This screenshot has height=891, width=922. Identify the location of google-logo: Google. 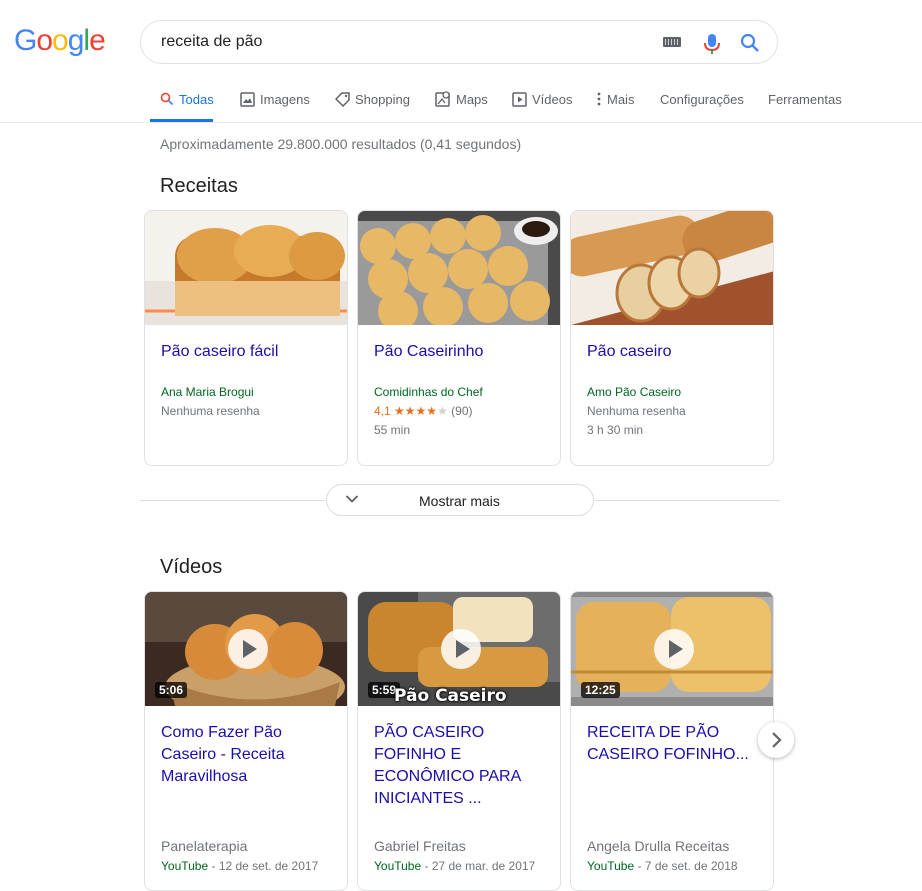
(60, 41).